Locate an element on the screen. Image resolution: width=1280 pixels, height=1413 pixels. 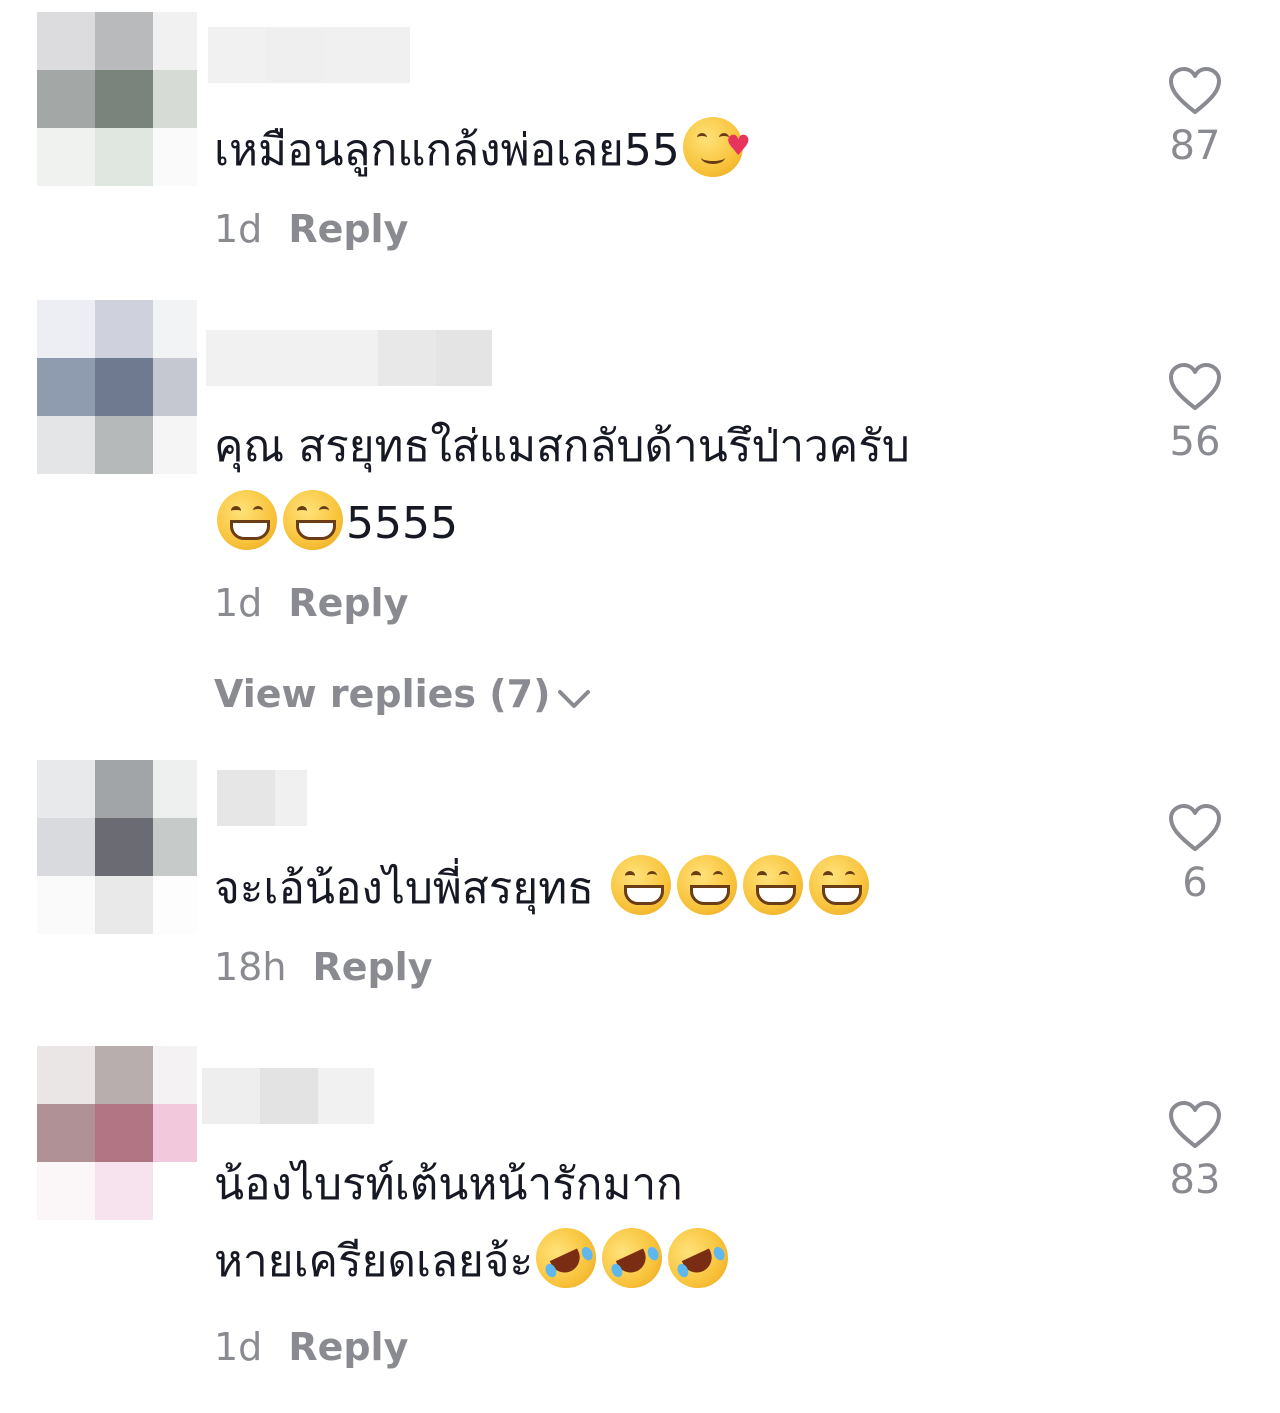
chevron-down-icon is located at coordinates (574, 699).